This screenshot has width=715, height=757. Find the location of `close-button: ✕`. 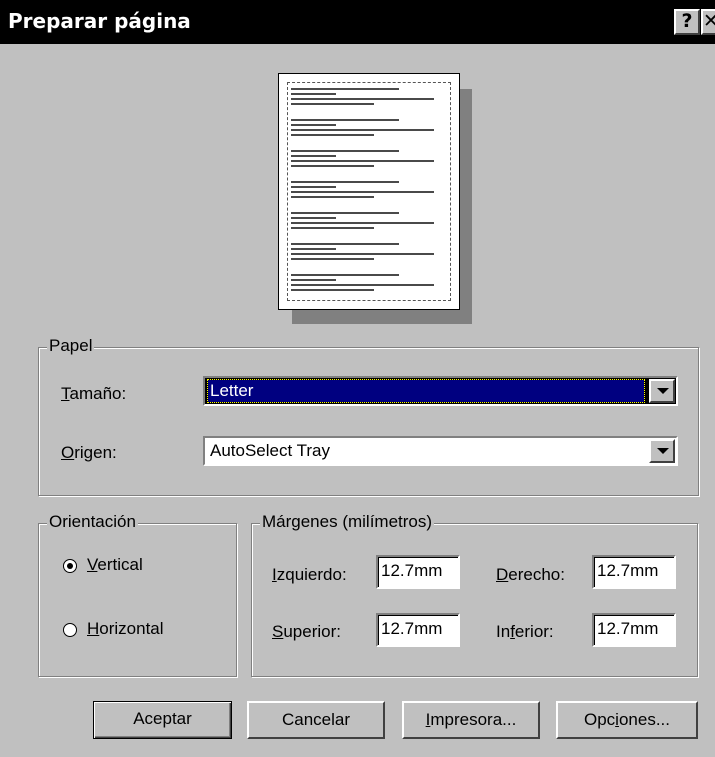

close-button: ✕ is located at coordinates (708, 22).